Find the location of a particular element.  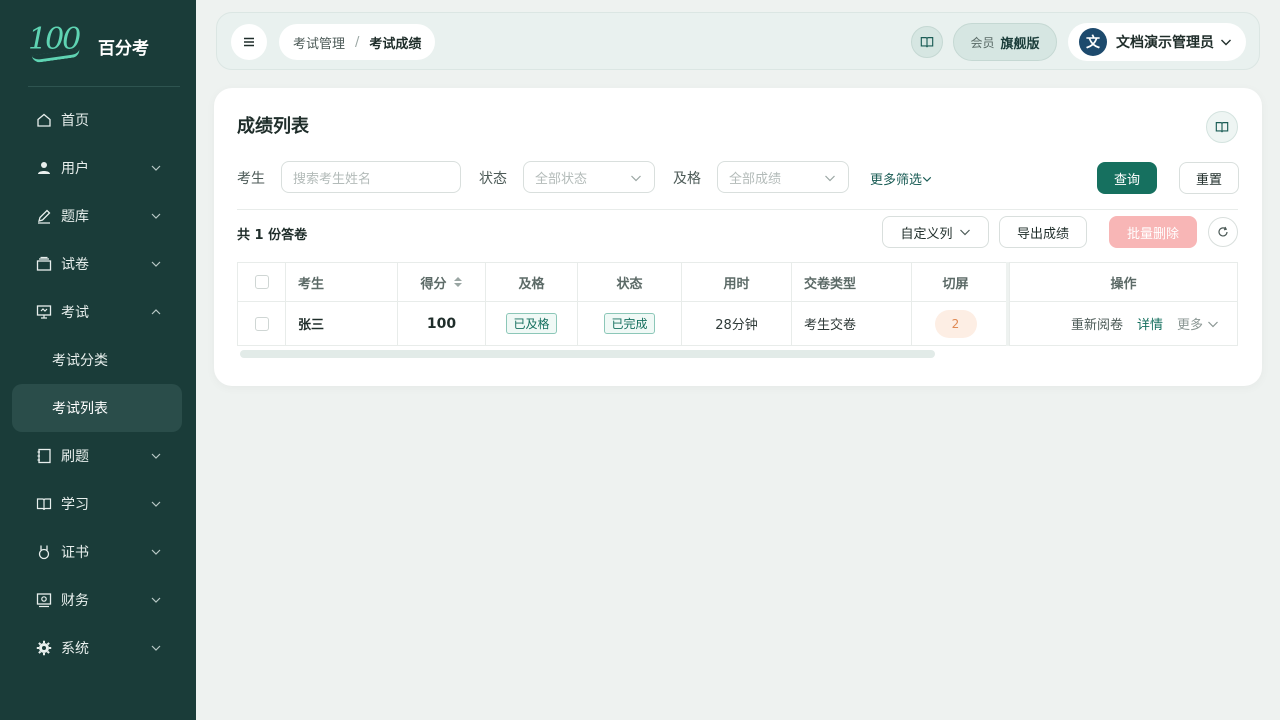

hamburger-icon is located at coordinates (249, 42).